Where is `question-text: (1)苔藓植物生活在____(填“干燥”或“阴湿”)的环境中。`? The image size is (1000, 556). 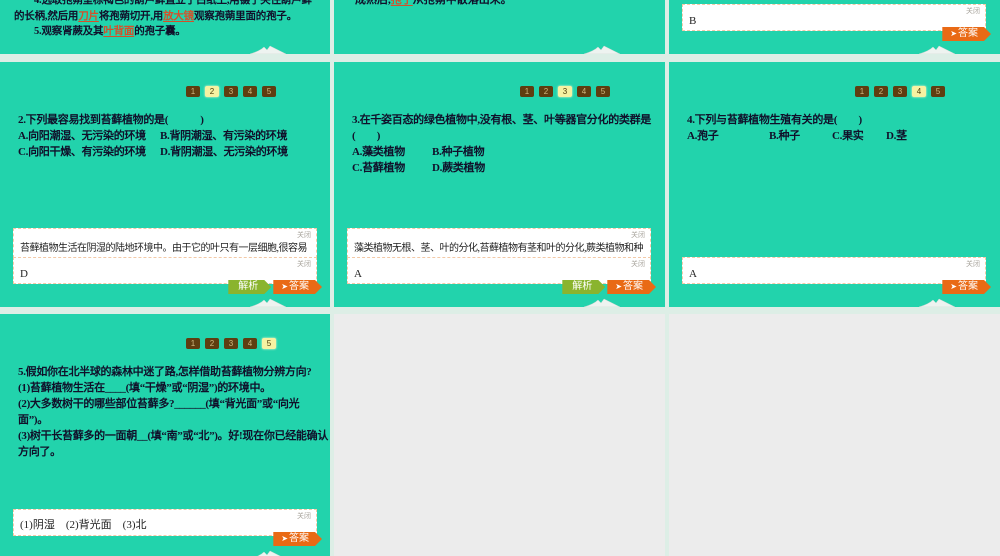
question-text: (1)苔藓植物生活在____(填“干燥”或“阴湿”)的环境中。 is located at coordinates (144, 388).